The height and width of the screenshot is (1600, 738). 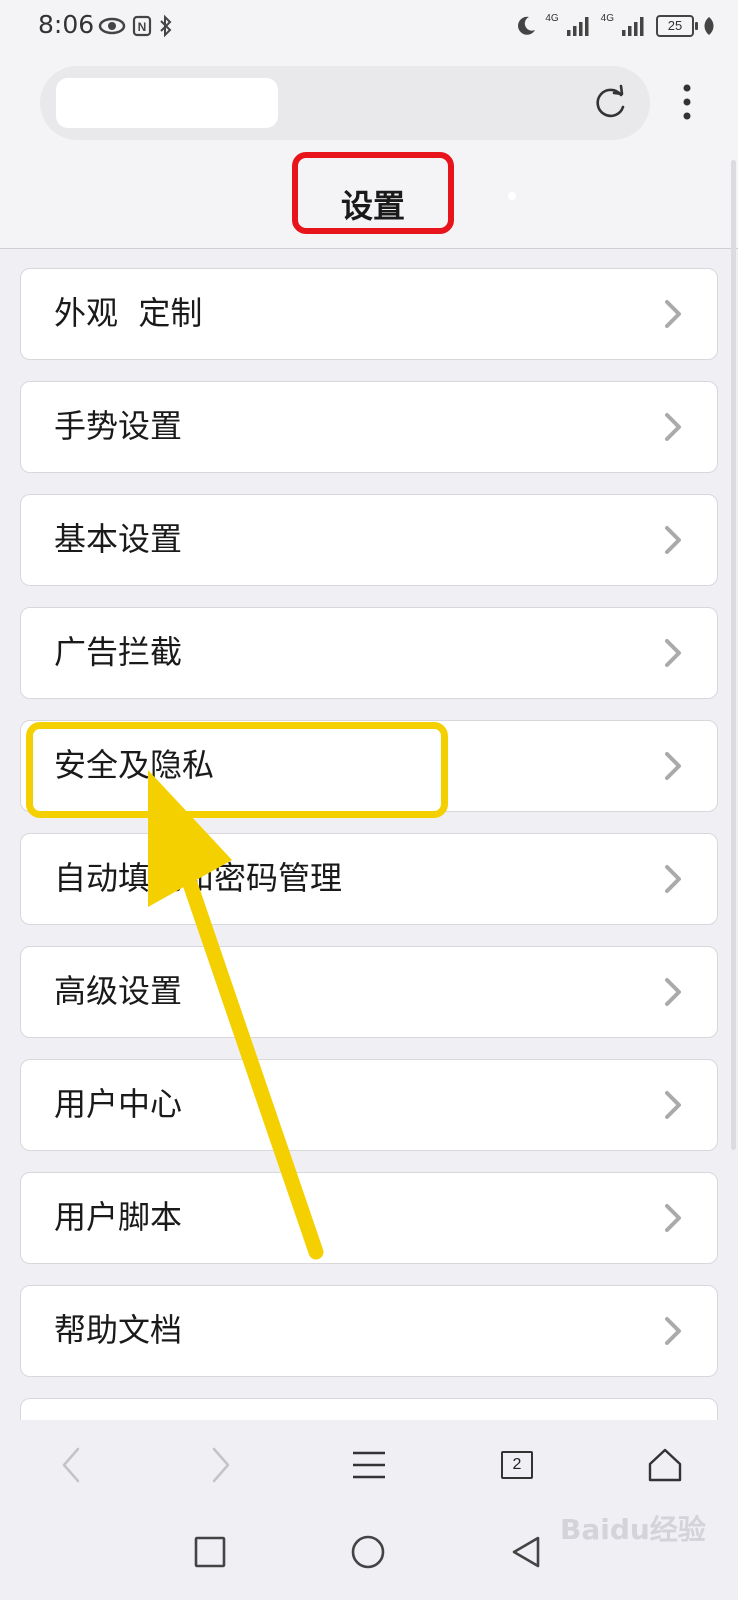 I want to click on home-button, so click(x=665, y=1465).